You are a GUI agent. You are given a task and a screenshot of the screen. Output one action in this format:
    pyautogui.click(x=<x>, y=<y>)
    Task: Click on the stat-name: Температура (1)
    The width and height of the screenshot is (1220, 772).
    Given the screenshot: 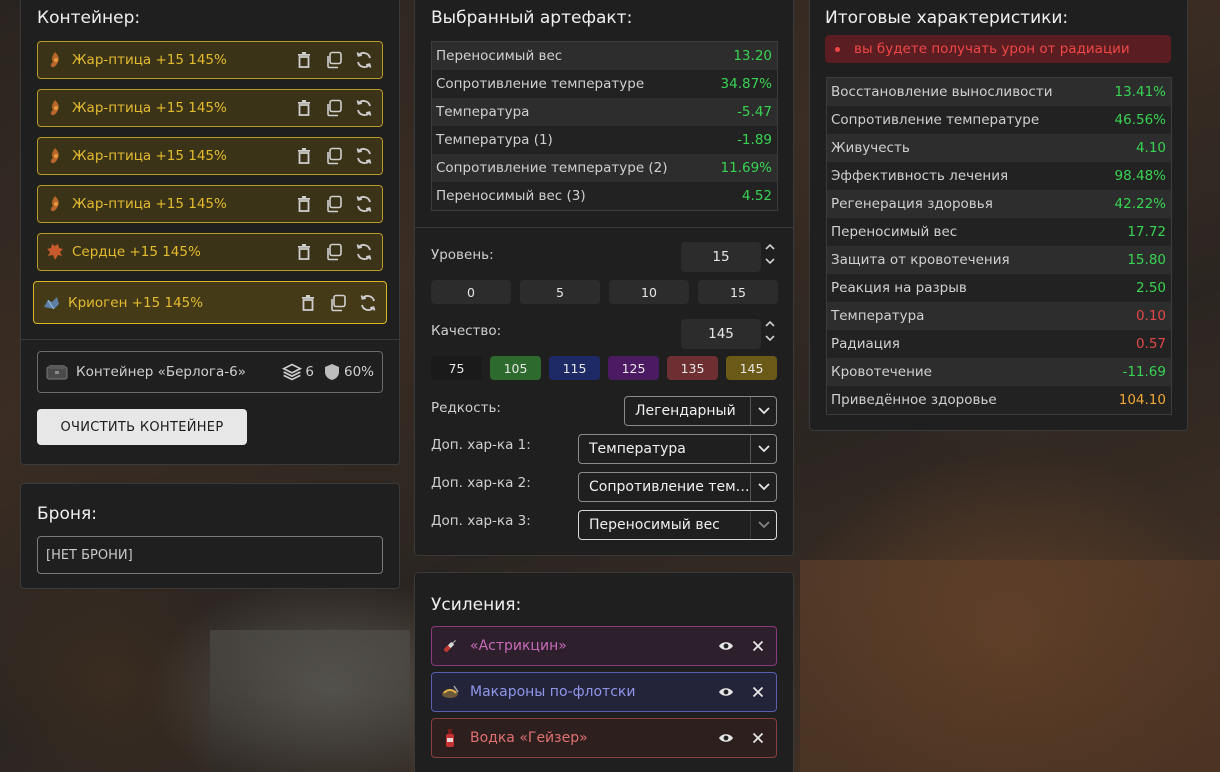 What is the action you would take?
    pyautogui.click(x=494, y=140)
    